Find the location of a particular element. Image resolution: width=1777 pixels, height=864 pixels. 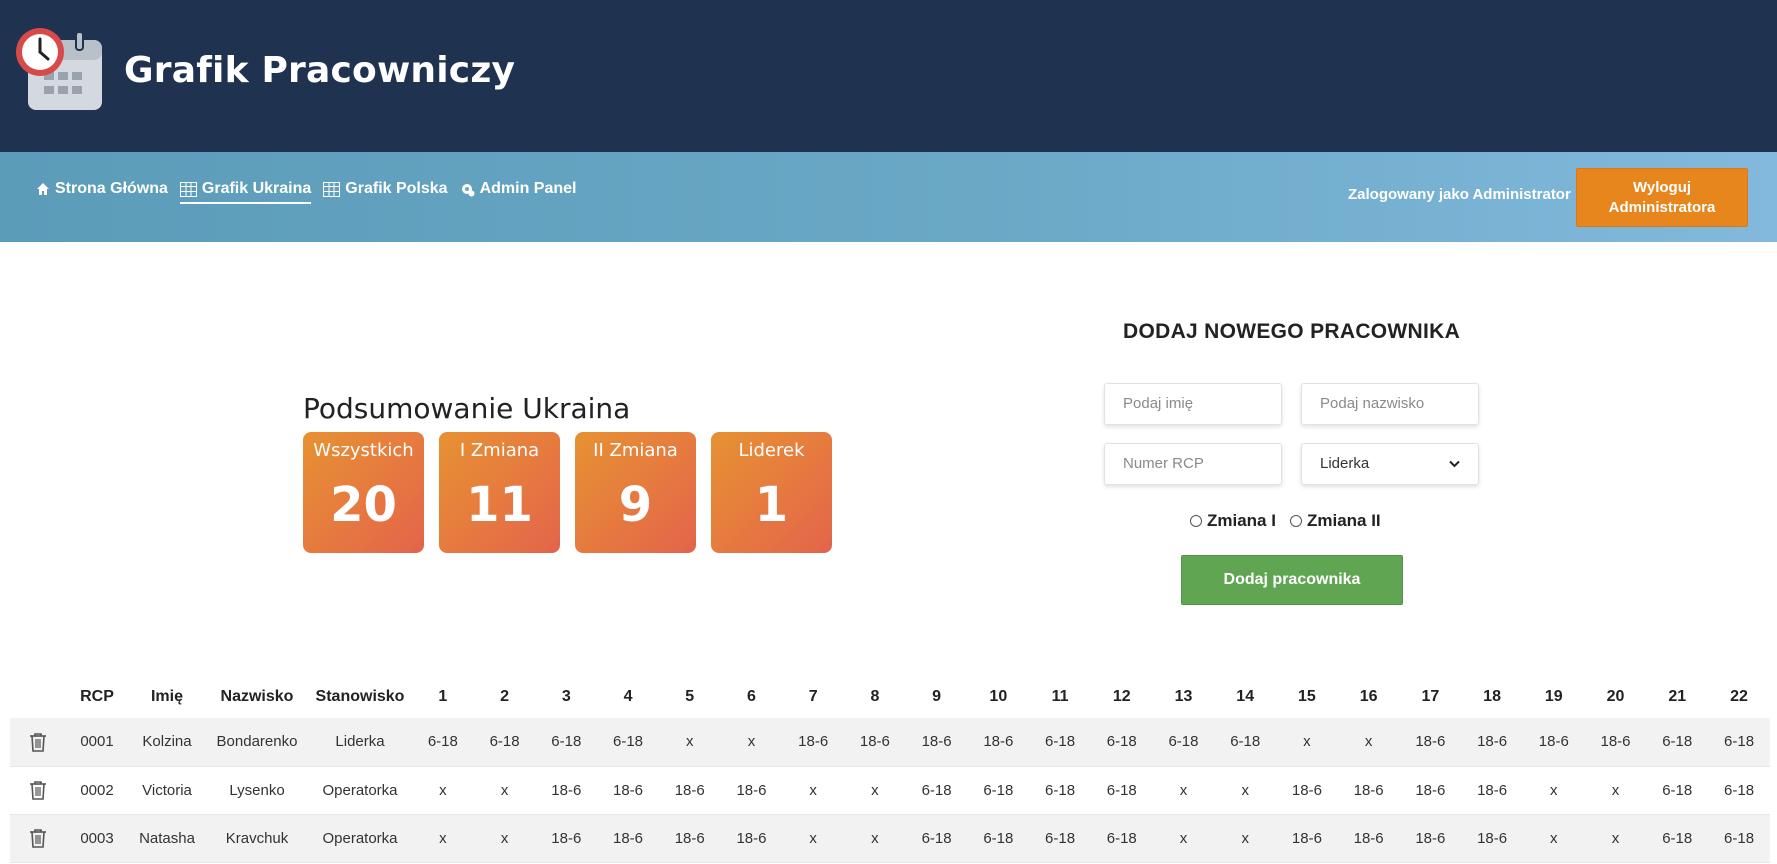

column-header: Stanowisko is located at coordinates (360, 696).